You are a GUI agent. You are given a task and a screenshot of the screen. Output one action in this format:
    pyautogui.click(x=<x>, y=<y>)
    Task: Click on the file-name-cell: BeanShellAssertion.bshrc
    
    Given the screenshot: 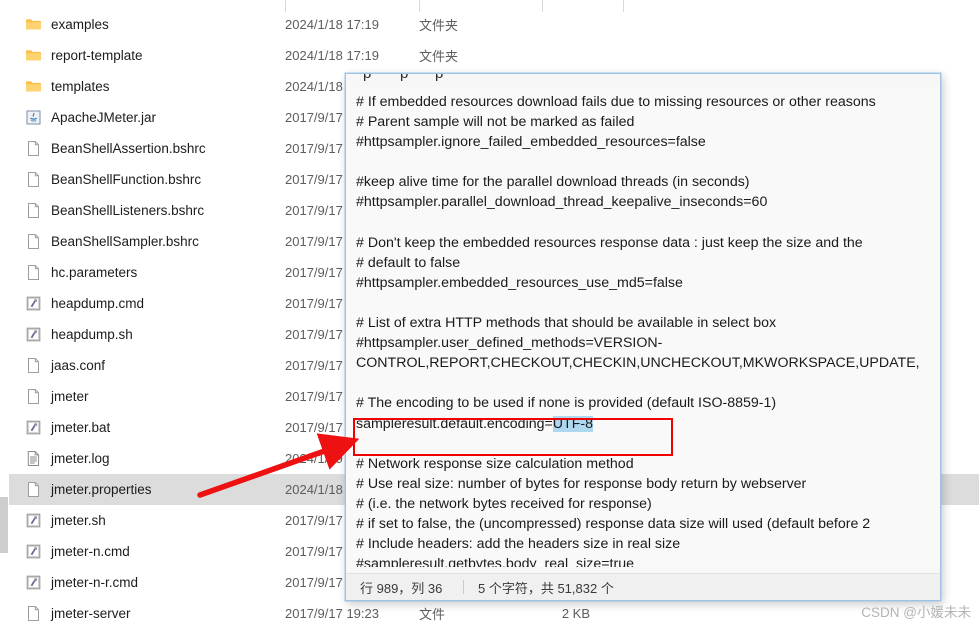 What is the action you would take?
    pyautogui.click(x=147, y=148)
    